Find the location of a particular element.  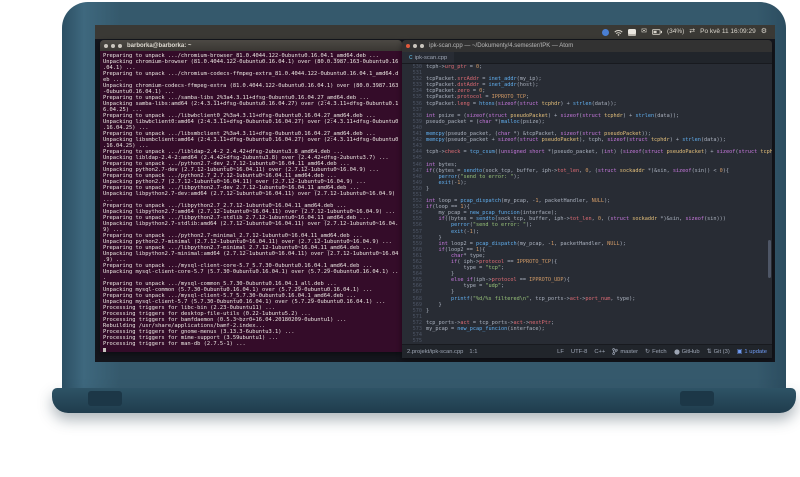

wifi-icon is located at coordinates (618, 32).